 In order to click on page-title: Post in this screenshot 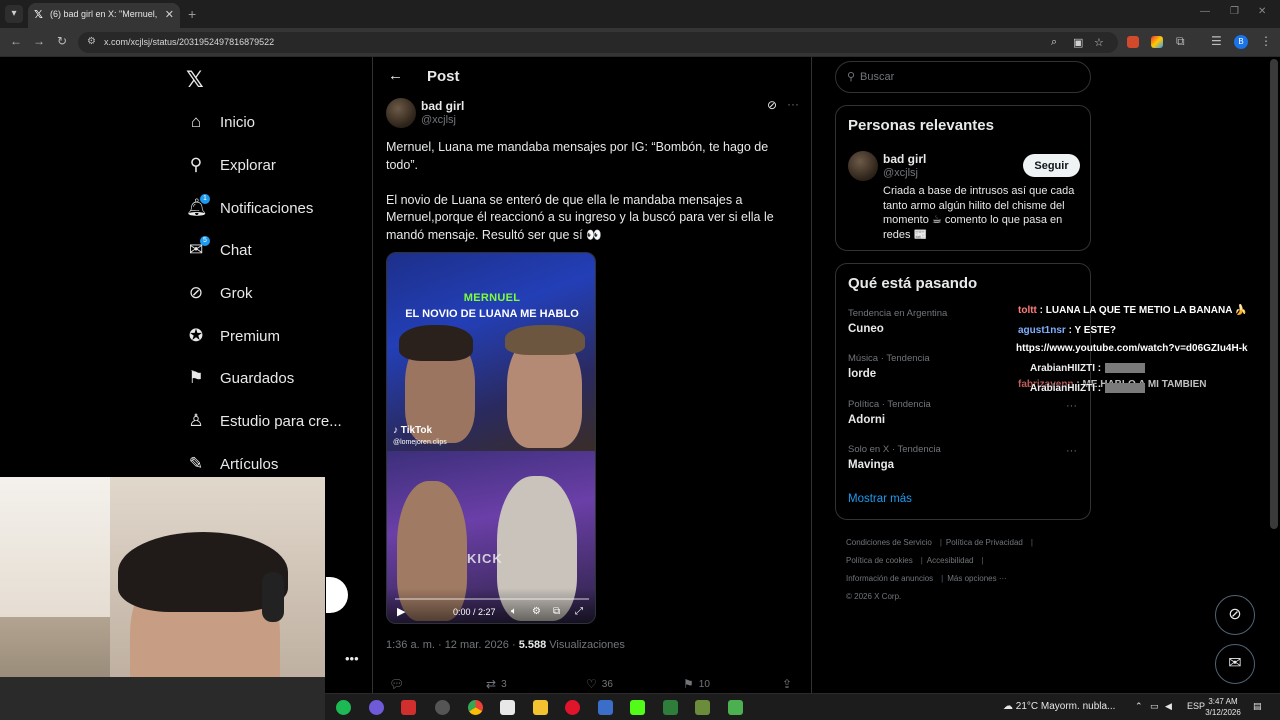, I will do `click(443, 76)`.